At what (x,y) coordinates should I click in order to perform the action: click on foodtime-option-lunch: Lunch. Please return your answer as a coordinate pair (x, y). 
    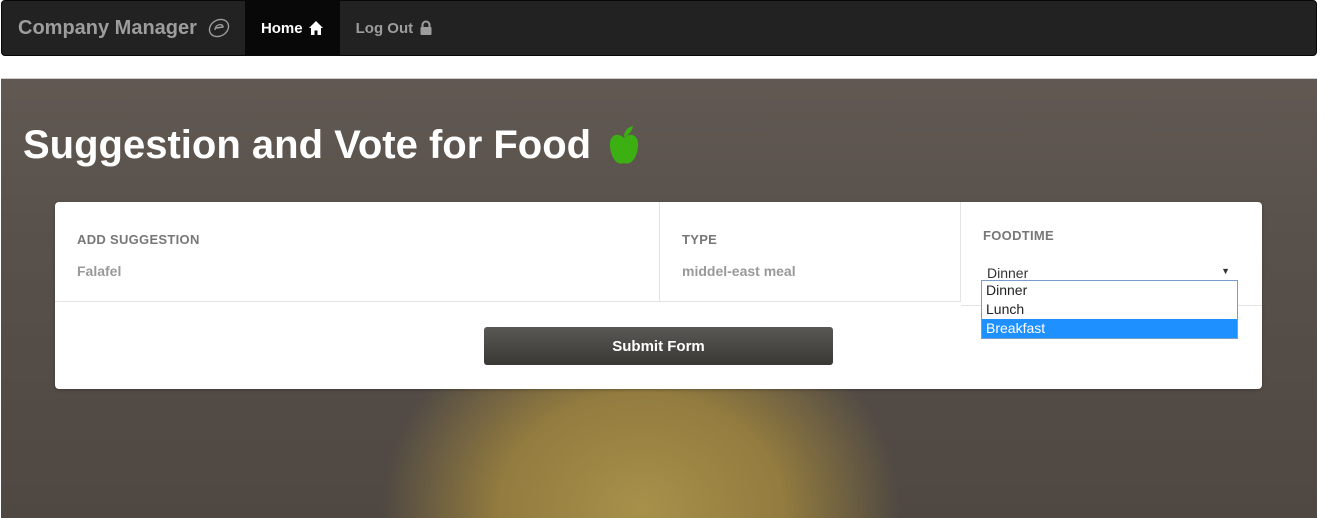
    Looking at the image, I should click on (1109, 309).